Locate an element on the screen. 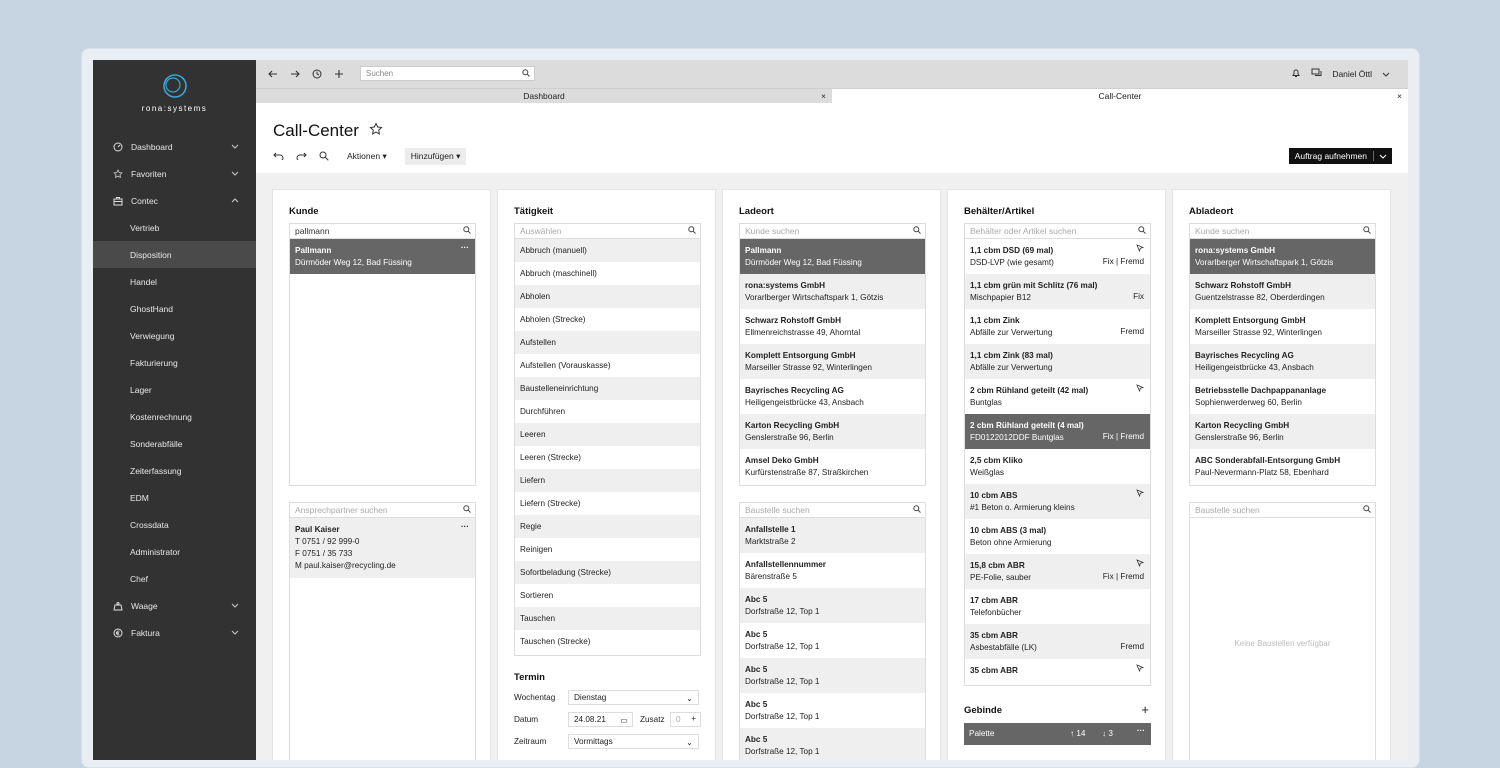 This screenshot has width=1500, height=768. sidebar-item-edm: EDM is located at coordinates (174, 497).